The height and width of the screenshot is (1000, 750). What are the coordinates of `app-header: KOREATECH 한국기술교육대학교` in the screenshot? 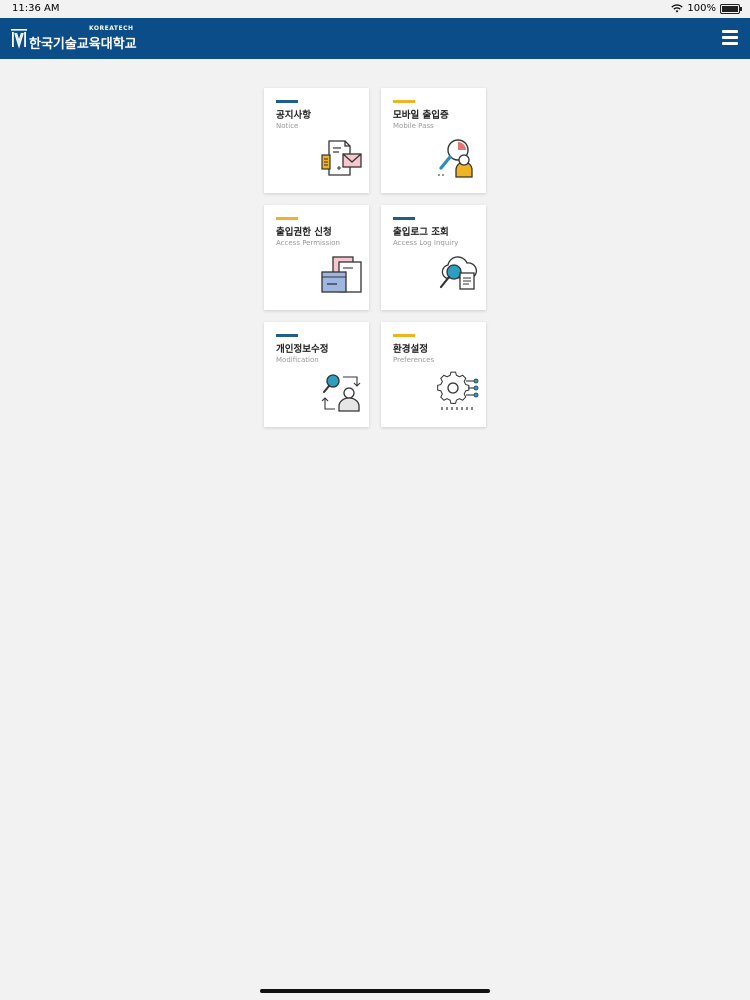 It's located at (375, 38).